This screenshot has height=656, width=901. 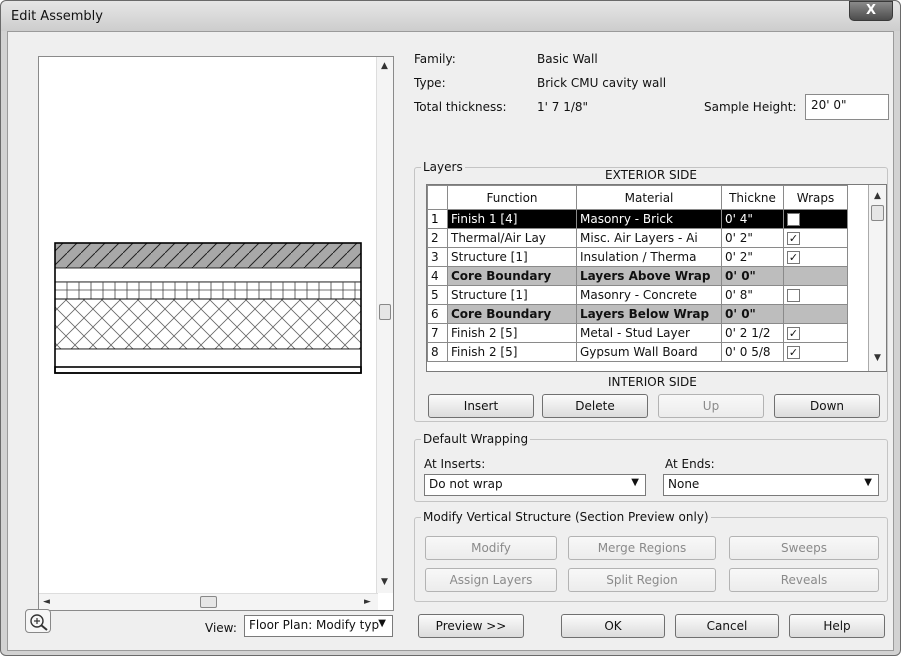 What do you see at coordinates (649, 238) in the screenshot?
I see `material-cell: Misc. Air Layers - Ai` at bounding box center [649, 238].